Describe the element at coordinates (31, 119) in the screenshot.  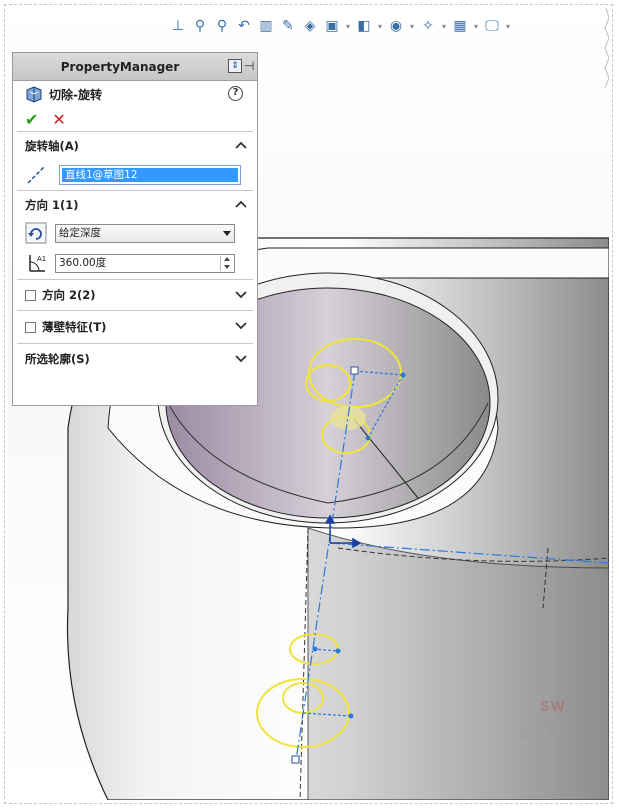
I see `ok-button: ✔` at that location.